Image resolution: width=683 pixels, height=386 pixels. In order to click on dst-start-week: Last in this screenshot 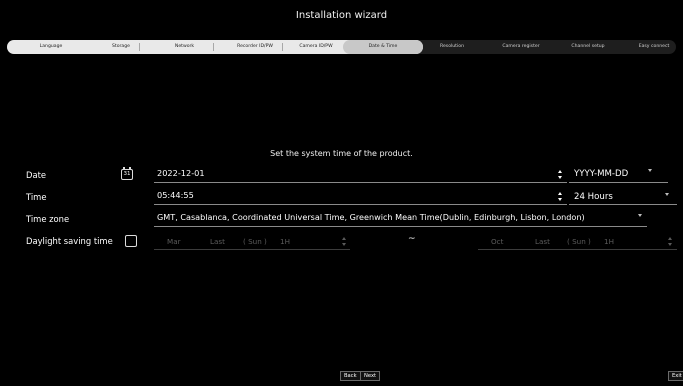, I will do `click(217, 241)`.